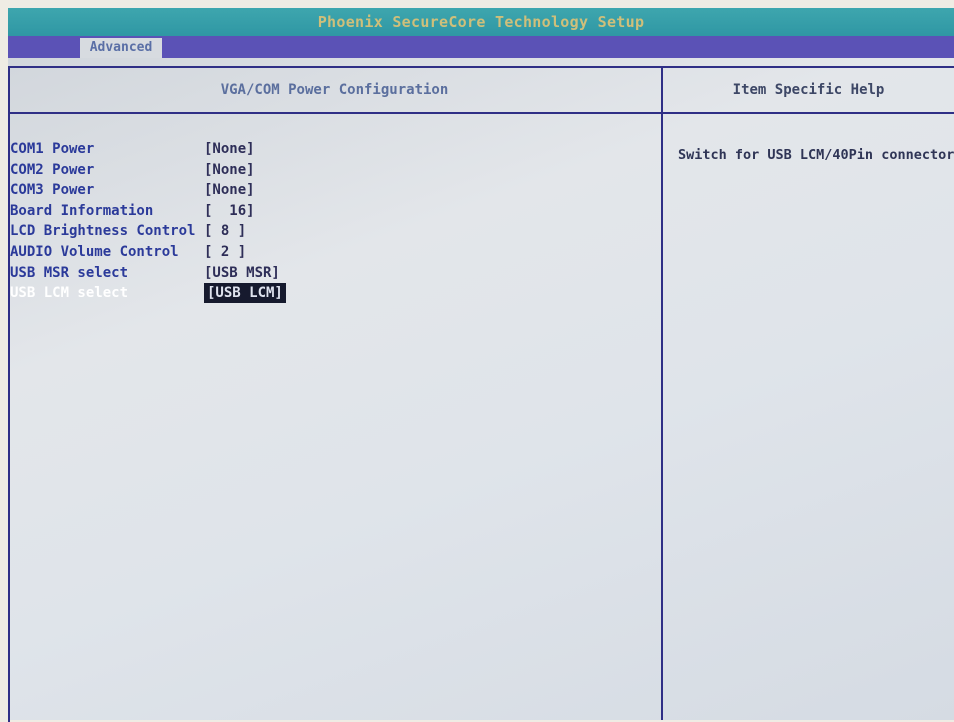  What do you see at coordinates (330, 170) in the screenshot?
I see `setting-com2-power: COM2 Power [None]` at bounding box center [330, 170].